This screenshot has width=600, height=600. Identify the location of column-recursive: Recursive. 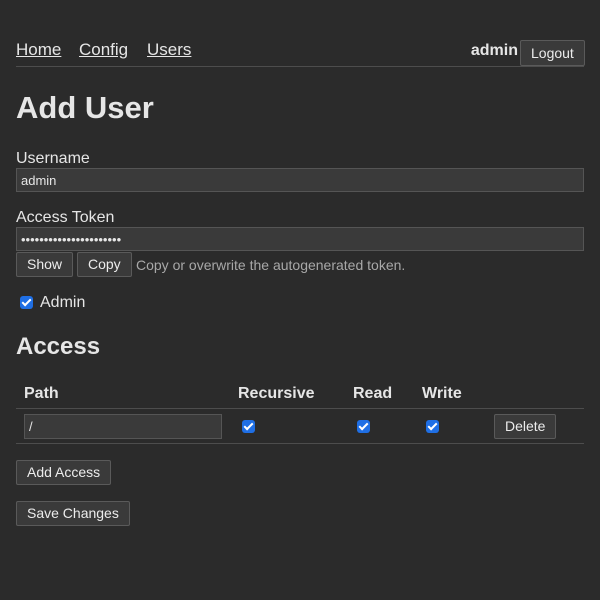
(276, 393).